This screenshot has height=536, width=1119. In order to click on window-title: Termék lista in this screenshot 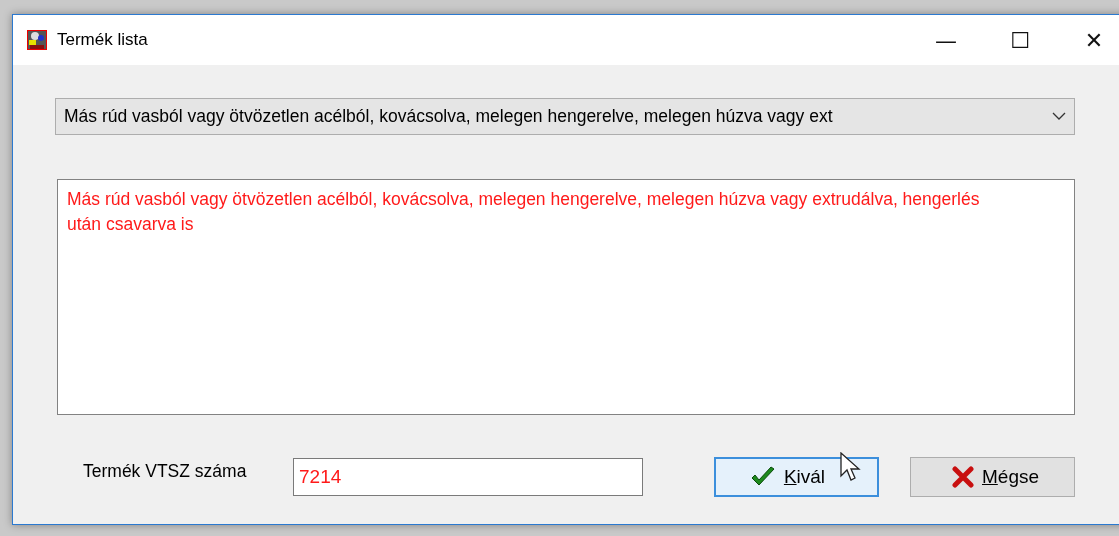, I will do `click(103, 40)`.